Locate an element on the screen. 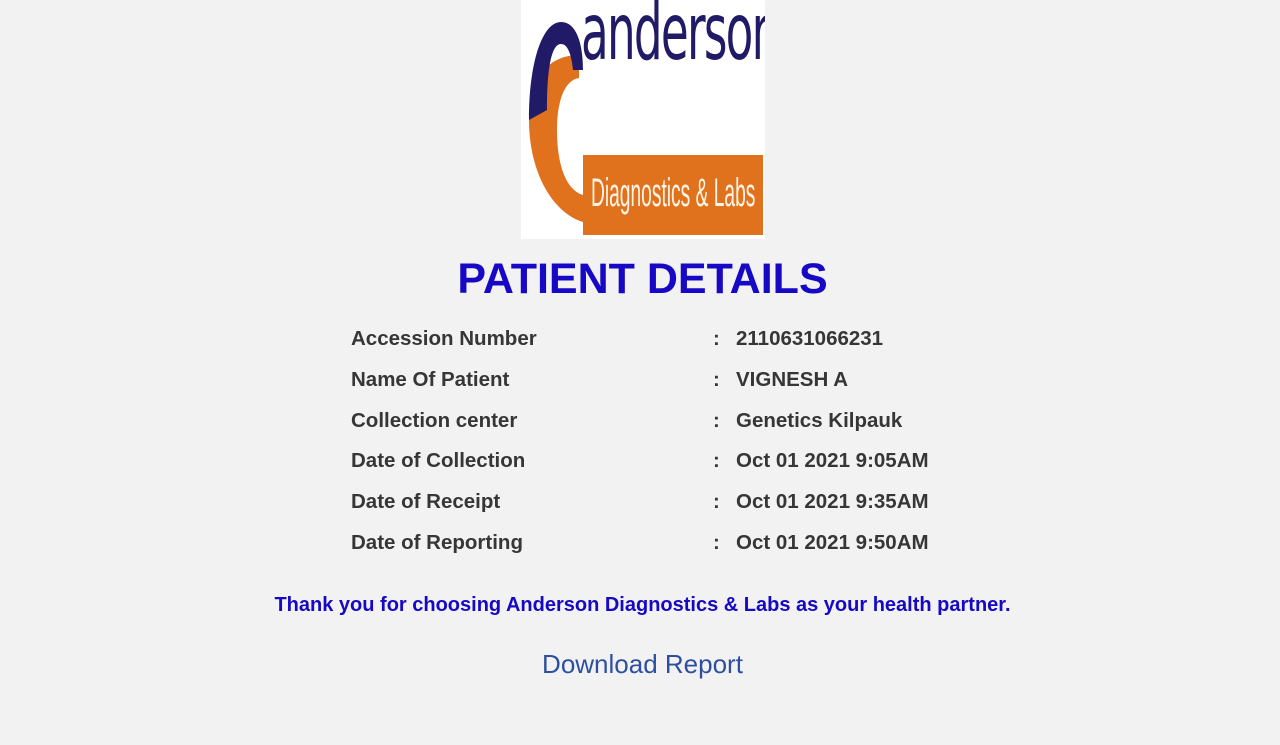 The image size is (1280, 745). detail-row-accession-number: Accession Number : 2110631066231 is located at coordinates (661, 346).